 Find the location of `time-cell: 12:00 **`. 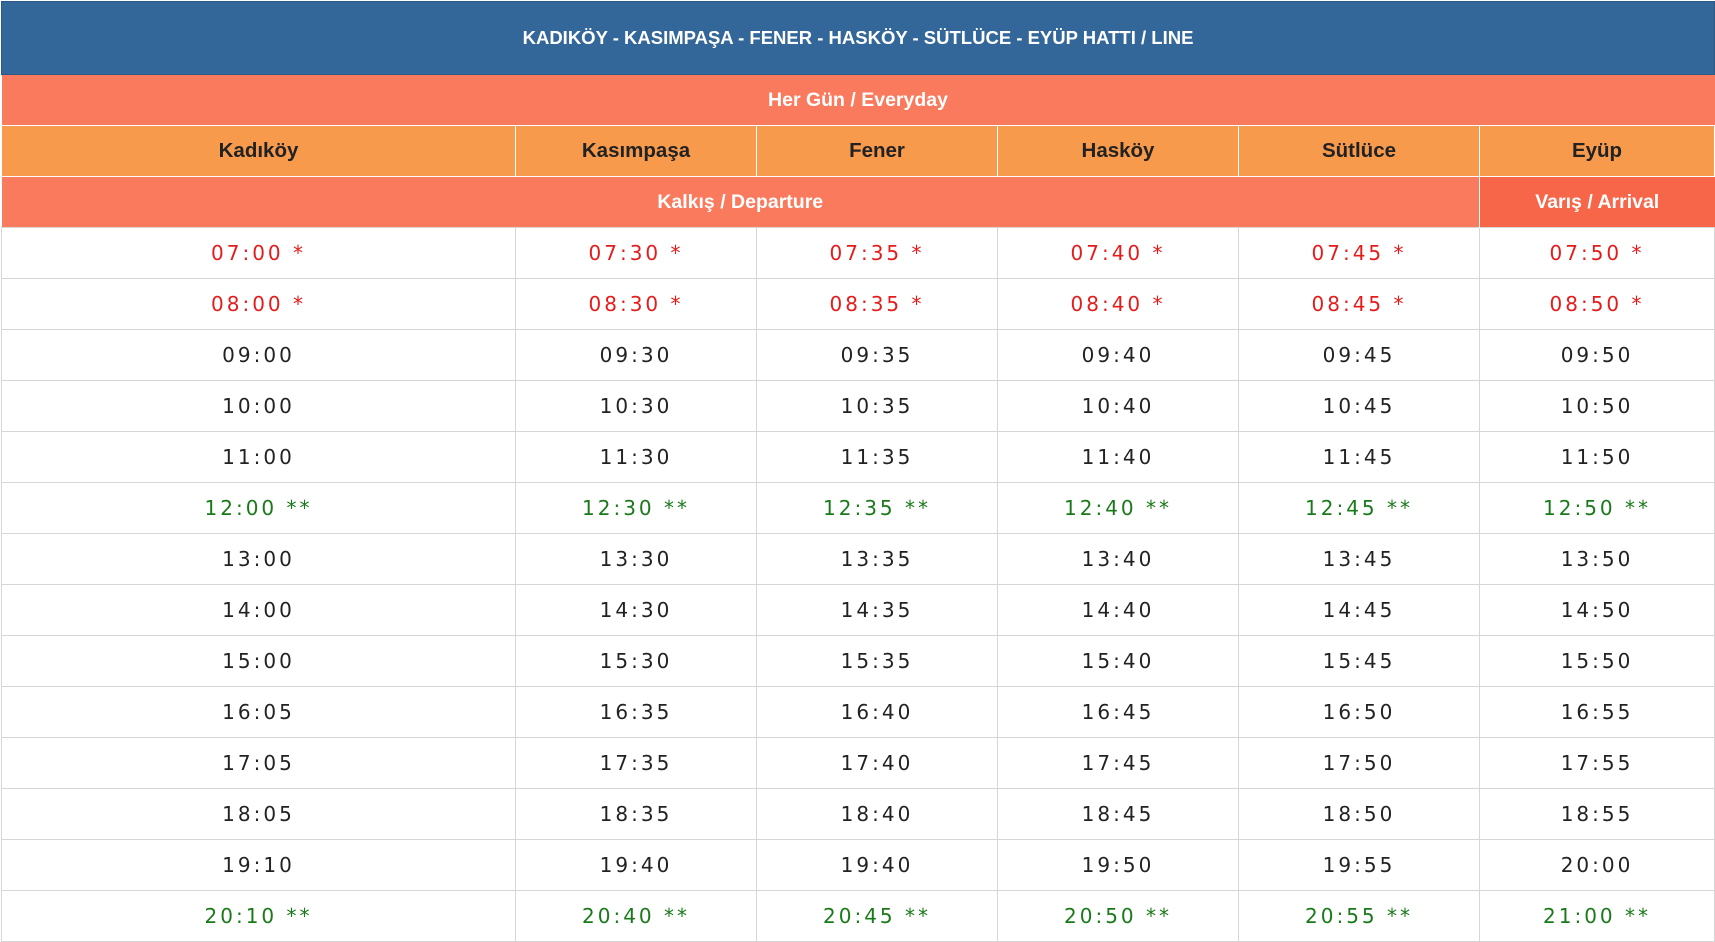

time-cell: 12:00 ** is located at coordinates (258, 508).